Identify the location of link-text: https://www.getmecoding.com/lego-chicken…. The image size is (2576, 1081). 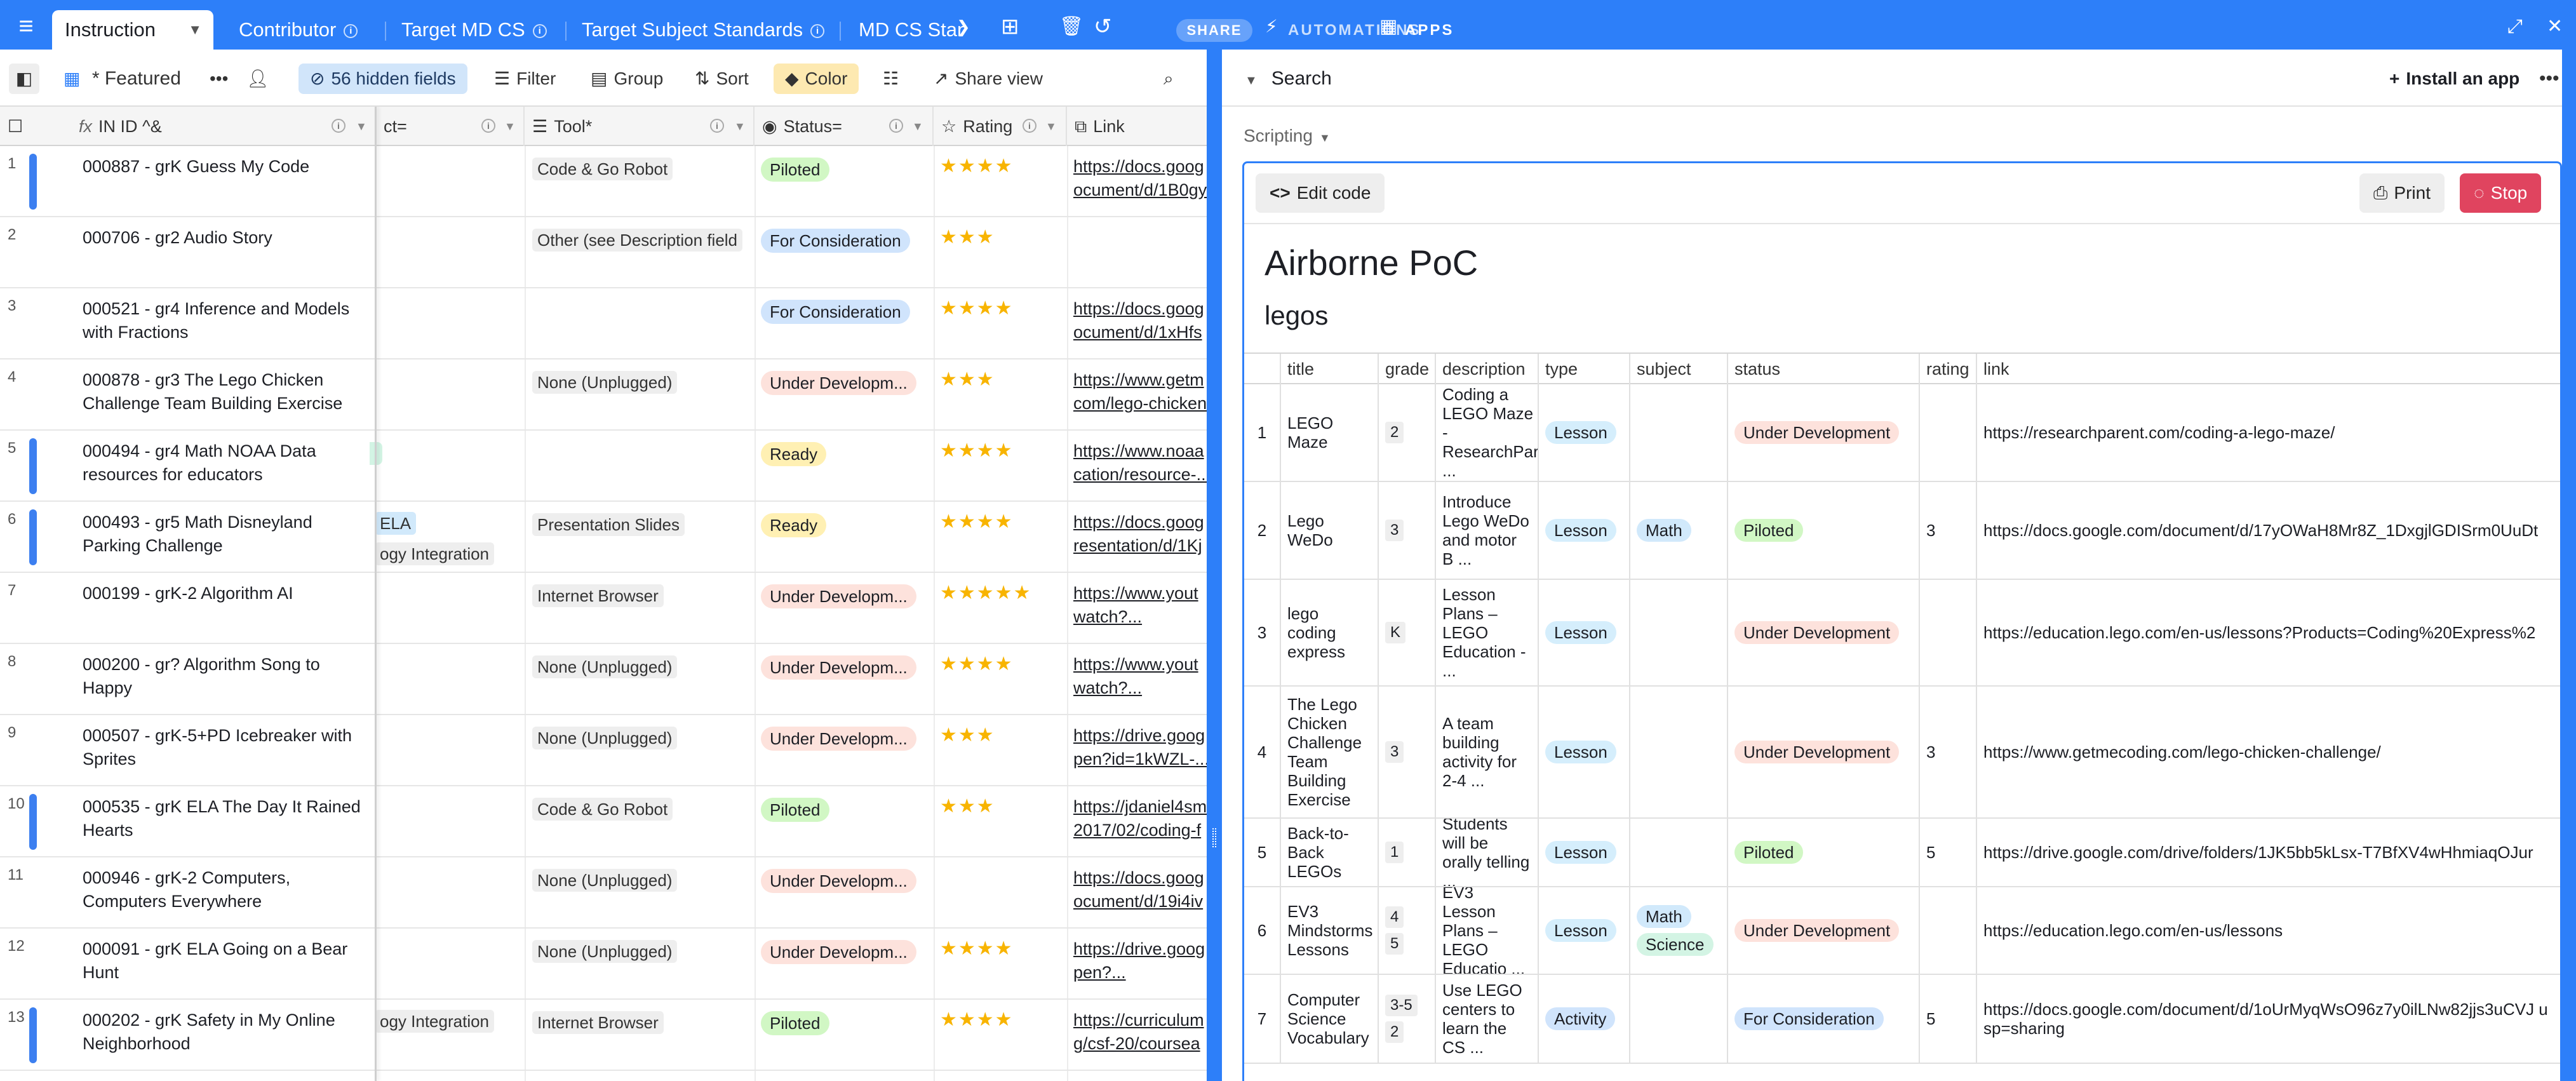
(2182, 752).